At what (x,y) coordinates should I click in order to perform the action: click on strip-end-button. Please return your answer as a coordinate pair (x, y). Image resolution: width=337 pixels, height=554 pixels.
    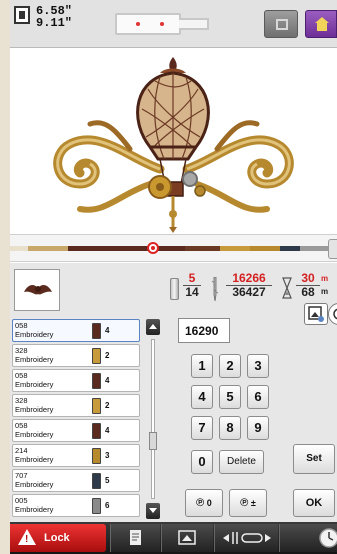
    Looking at the image, I should click on (332, 249).